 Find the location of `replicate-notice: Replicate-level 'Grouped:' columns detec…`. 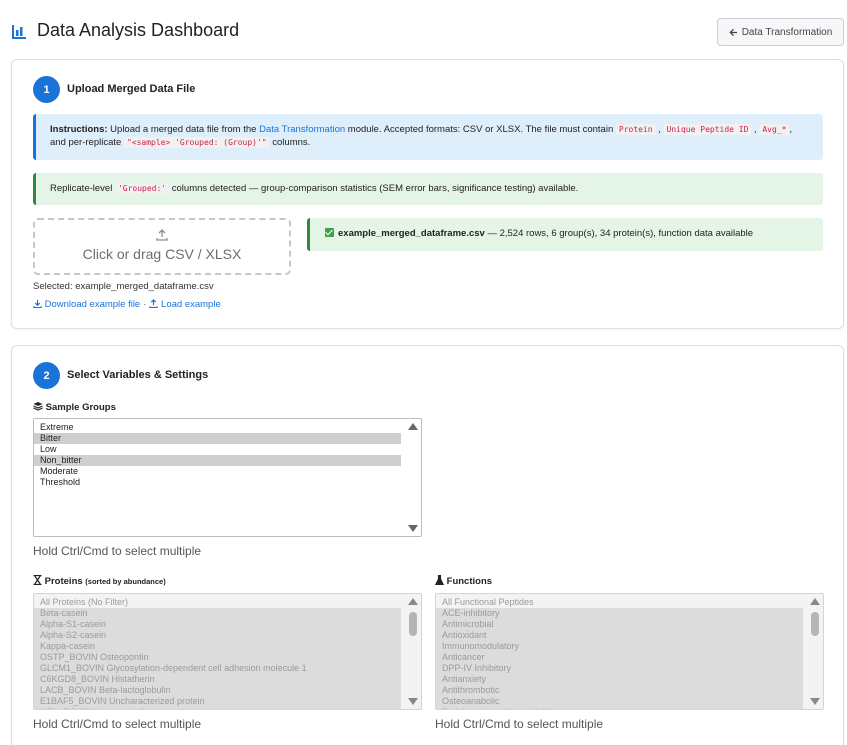

replicate-notice: Replicate-level 'Grouped:' columns detec… is located at coordinates (428, 189).